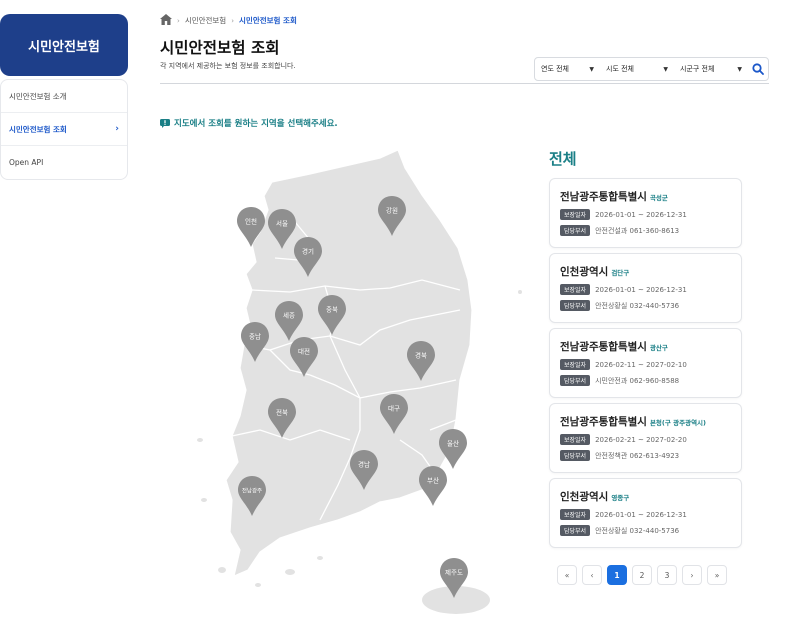  Describe the element at coordinates (637, 380) in the screenshot. I see `card-dept: 시민안전과 062-960-8588` at that location.